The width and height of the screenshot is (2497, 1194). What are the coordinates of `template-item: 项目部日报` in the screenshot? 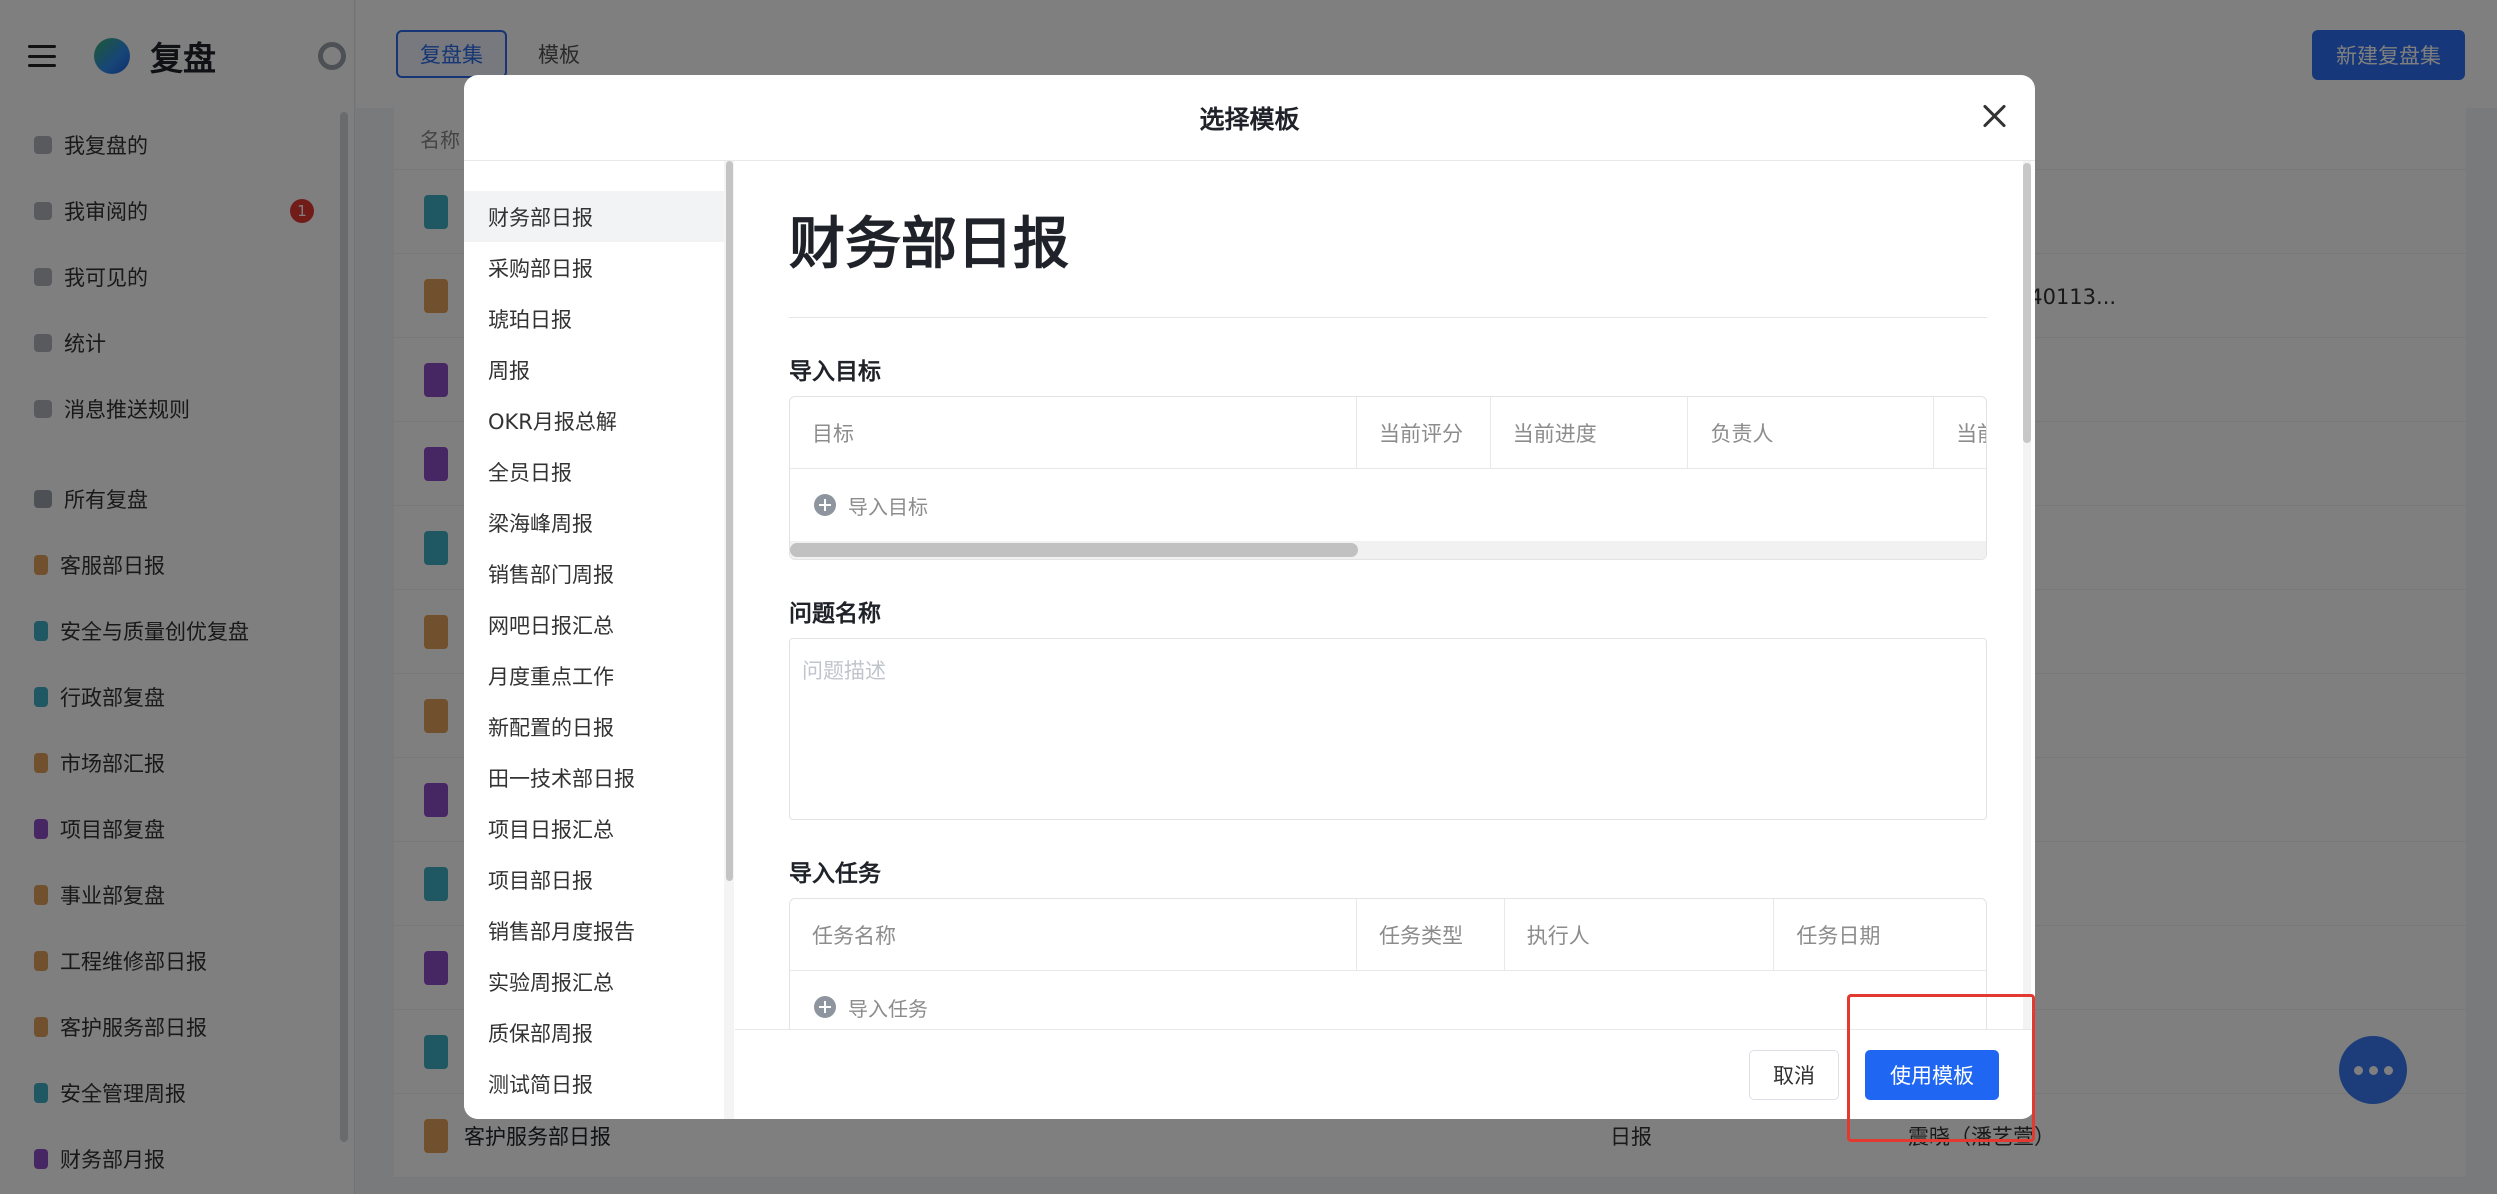 It's located at (594, 879).